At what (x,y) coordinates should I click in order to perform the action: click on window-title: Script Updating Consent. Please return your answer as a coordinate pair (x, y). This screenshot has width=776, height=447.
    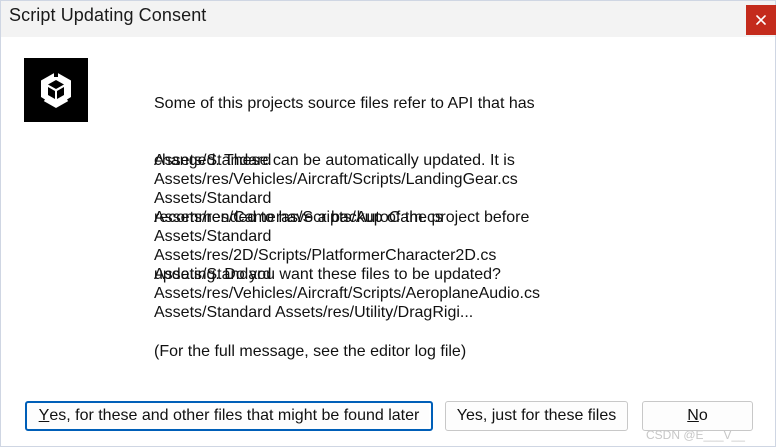
    Looking at the image, I should click on (108, 15).